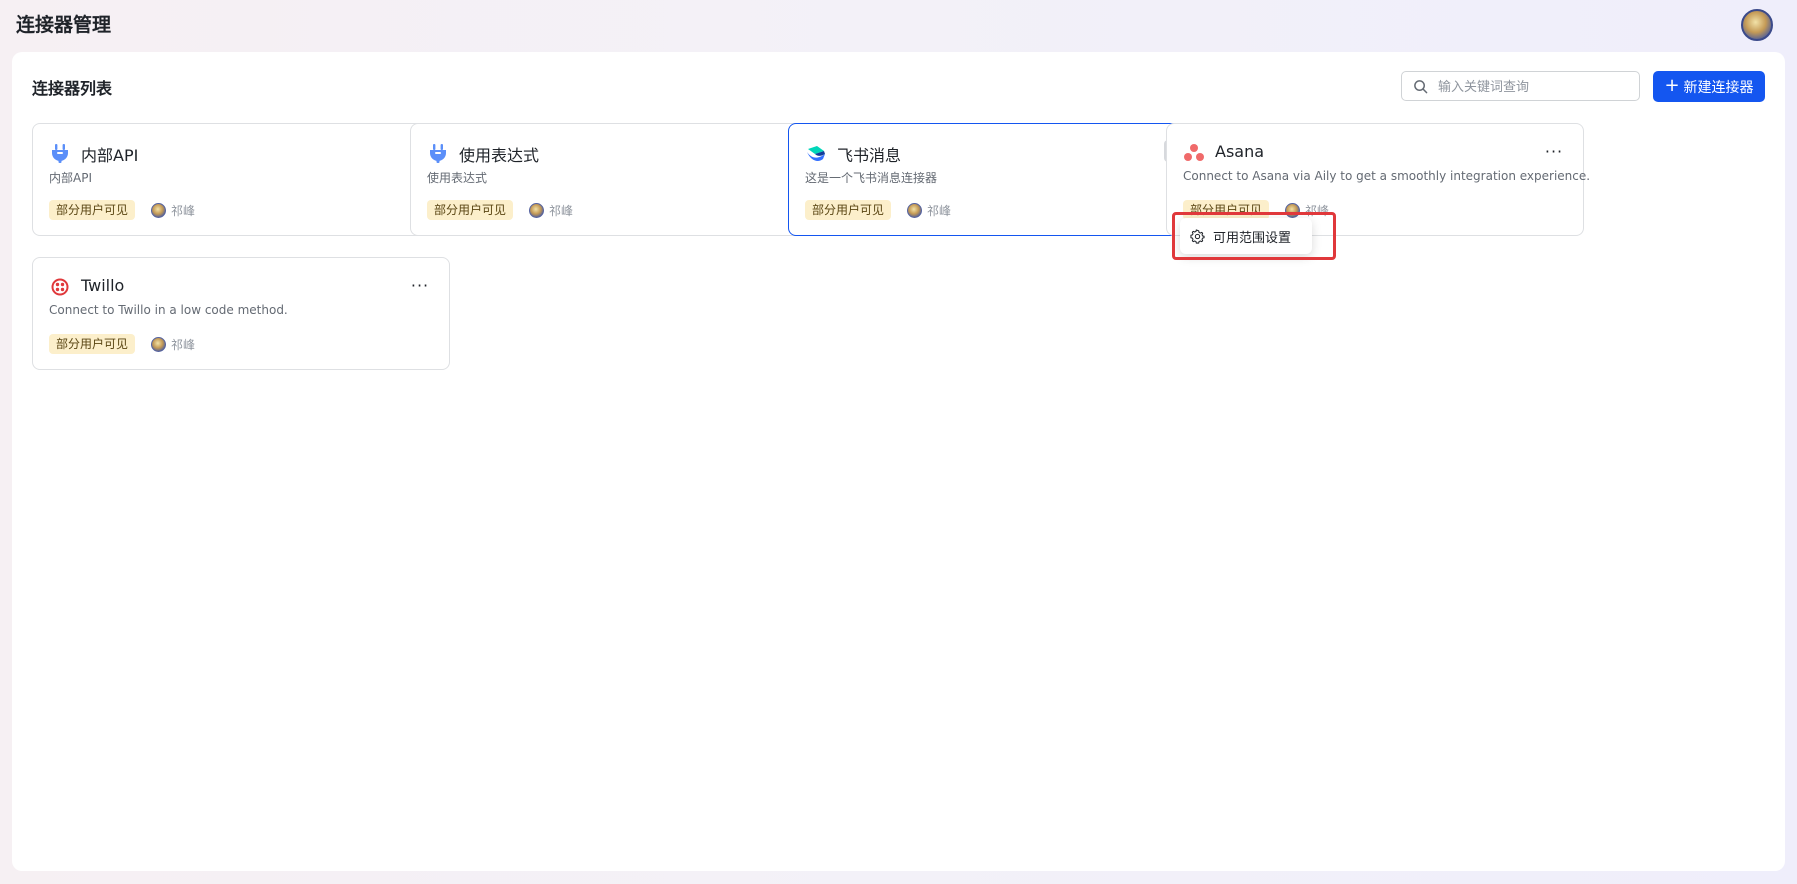 This screenshot has width=1797, height=884. What do you see at coordinates (816, 153) in the screenshot?
I see `feishu-logo-icon` at bounding box center [816, 153].